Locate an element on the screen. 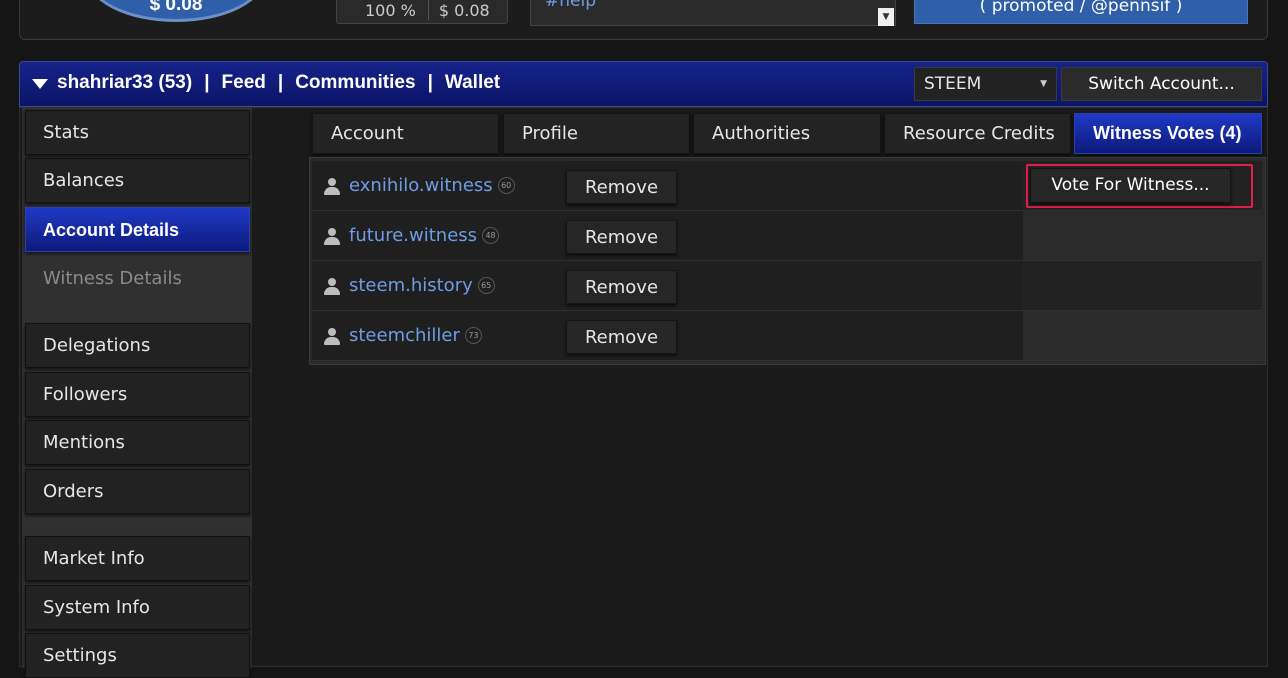 The image size is (1288, 678). voting-power: 100 % is located at coordinates (390, 10).